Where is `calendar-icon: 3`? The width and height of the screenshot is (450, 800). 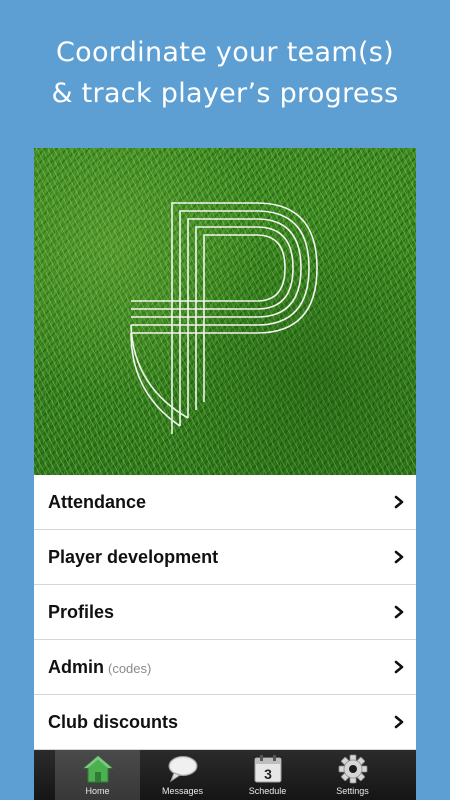 calendar-icon: 3 is located at coordinates (267, 769).